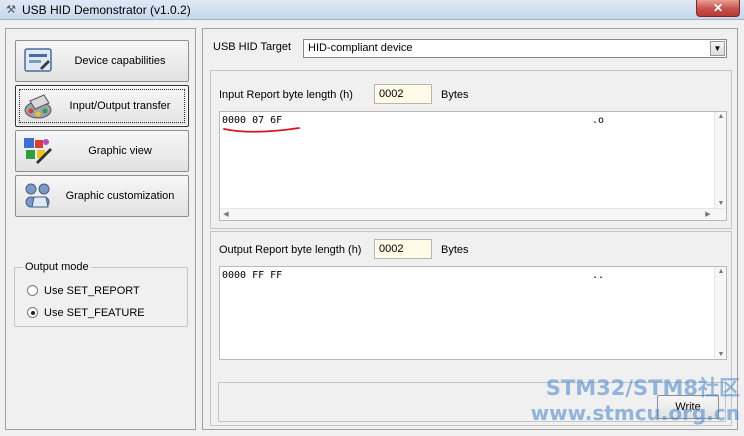  Describe the element at coordinates (106, 10) in the screenshot. I see `window-title: USB HID Demonstrator (v1.0.2)` at that location.